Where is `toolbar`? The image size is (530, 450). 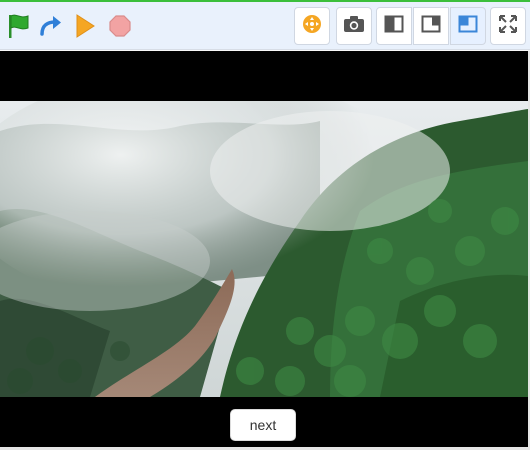
toolbar is located at coordinates (265, 26).